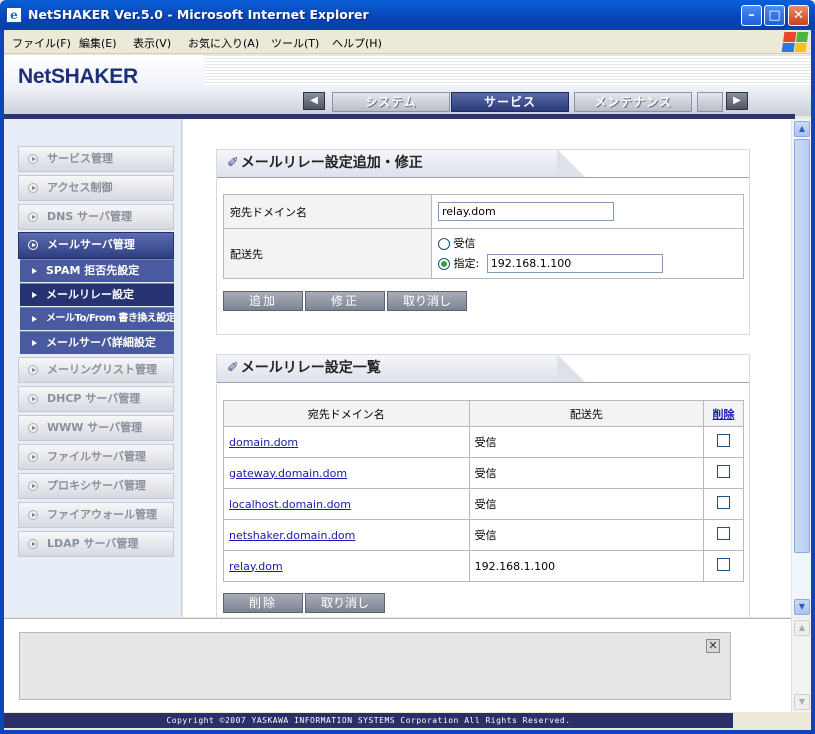 The image size is (815, 734). What do you see at coordinates (331, 163) in the screenshot?
I see `form-title: メールリレー設定追加・修正` at bounding box center [331, 163].